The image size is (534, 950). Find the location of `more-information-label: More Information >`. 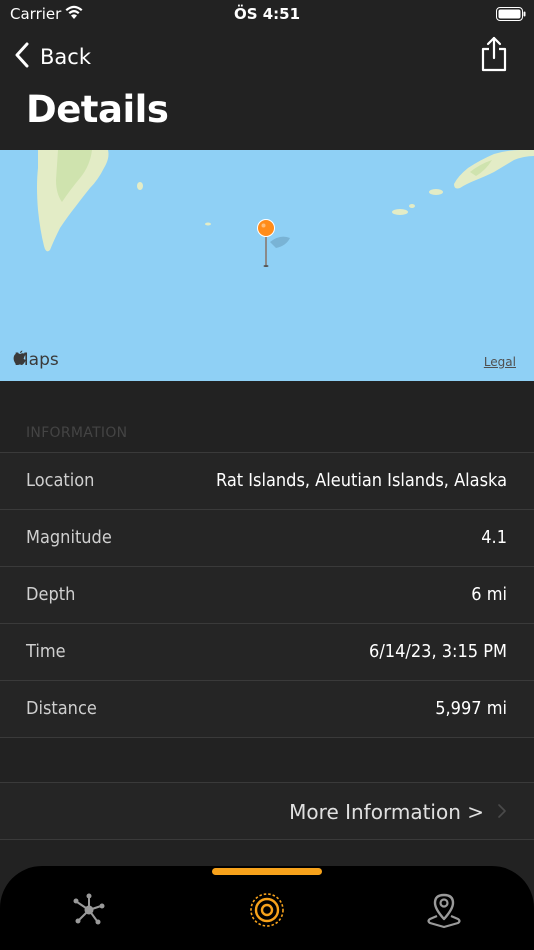

more-information-label: More Information > is located at coordinates (386, 812).